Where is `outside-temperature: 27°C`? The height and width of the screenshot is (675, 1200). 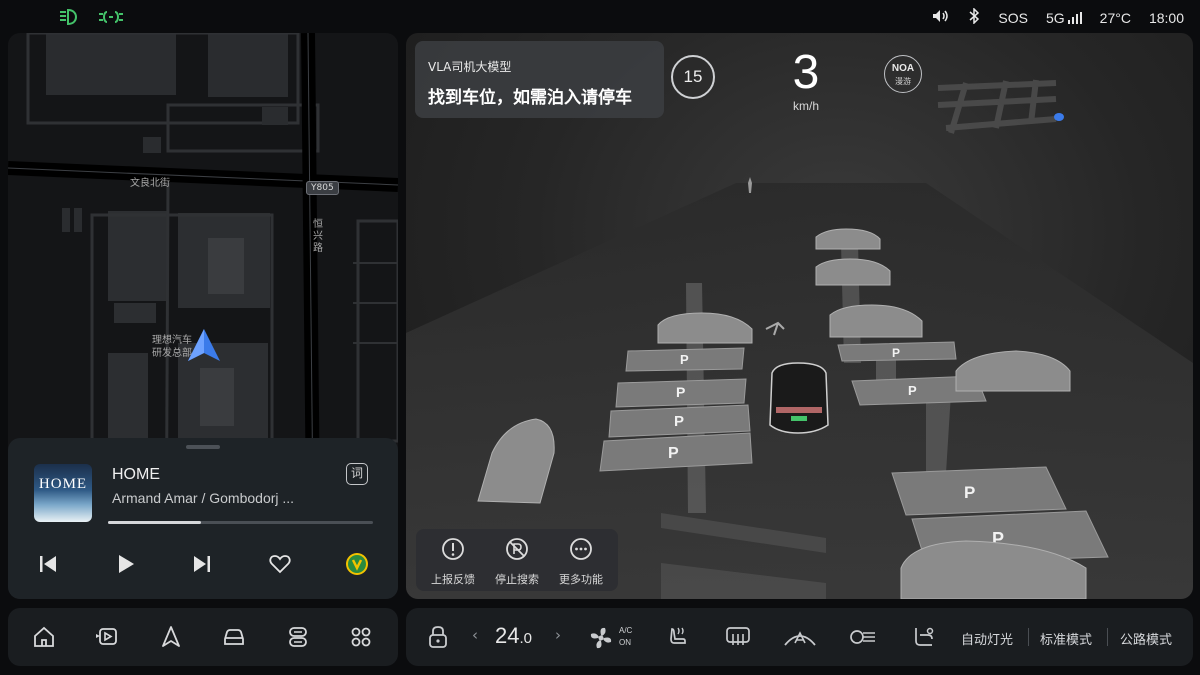 outside-temperature: 27°C is located at coordinates (1115, 17).